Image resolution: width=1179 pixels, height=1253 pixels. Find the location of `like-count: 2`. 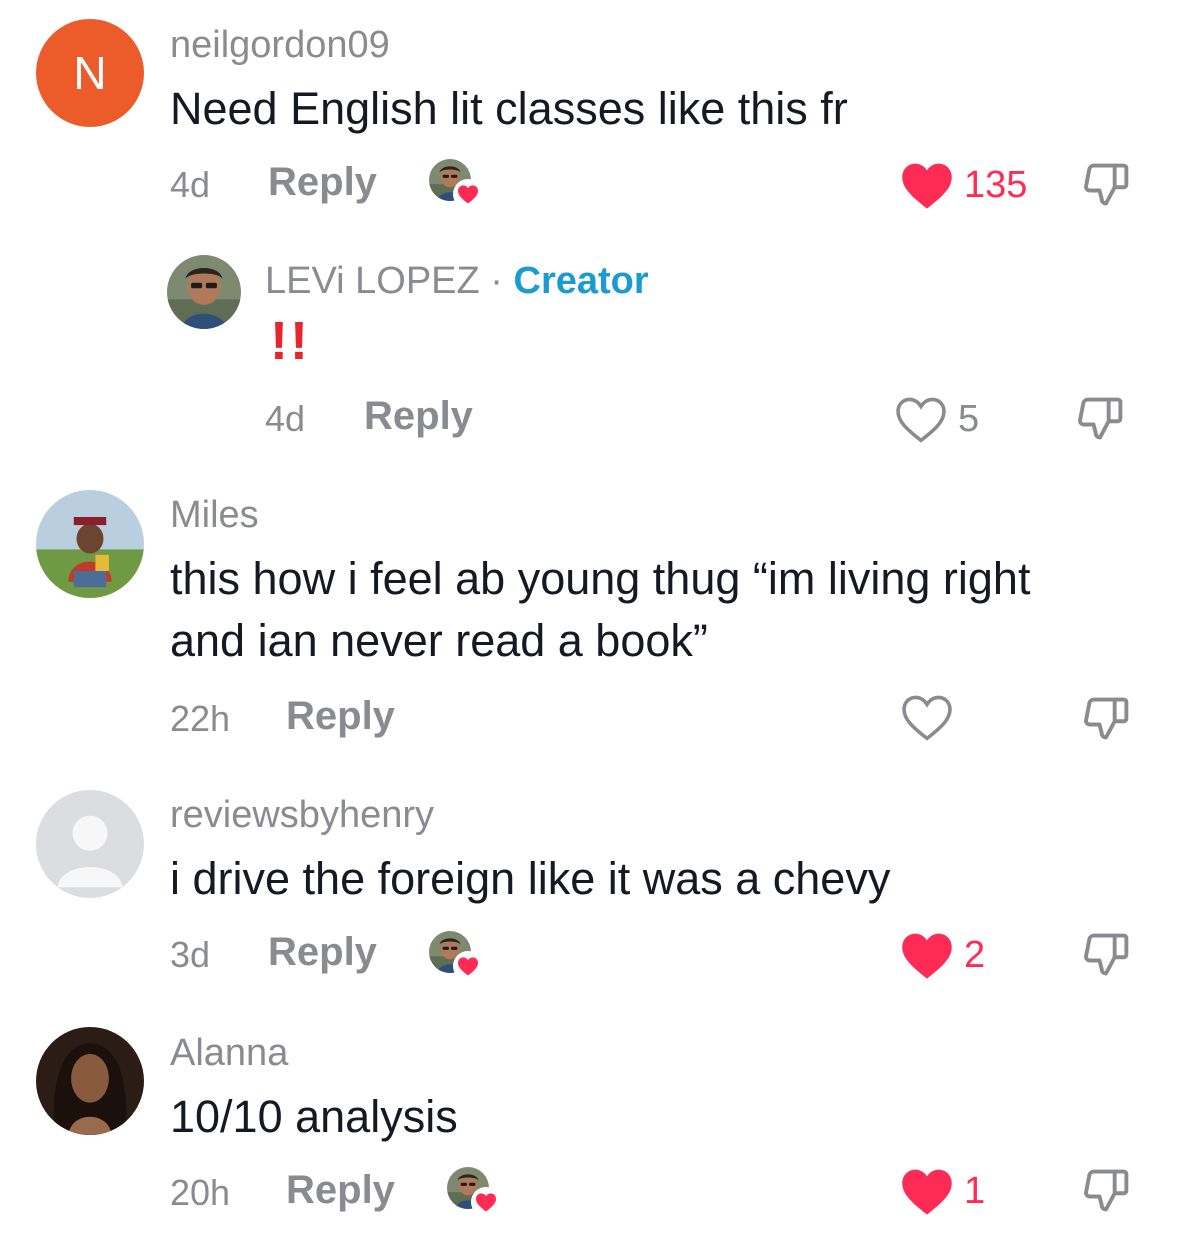

like-count: 2 is located at coordinates (975, 954).